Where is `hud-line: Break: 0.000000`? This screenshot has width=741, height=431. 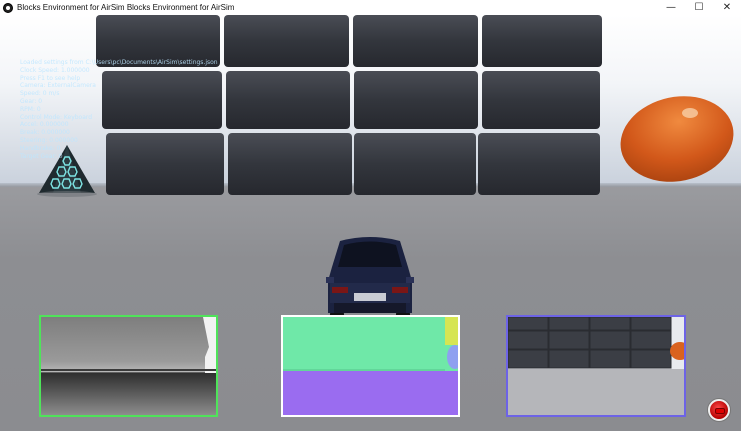 hud-line: Break: 0.000000 is located at coordinates (45, 133).